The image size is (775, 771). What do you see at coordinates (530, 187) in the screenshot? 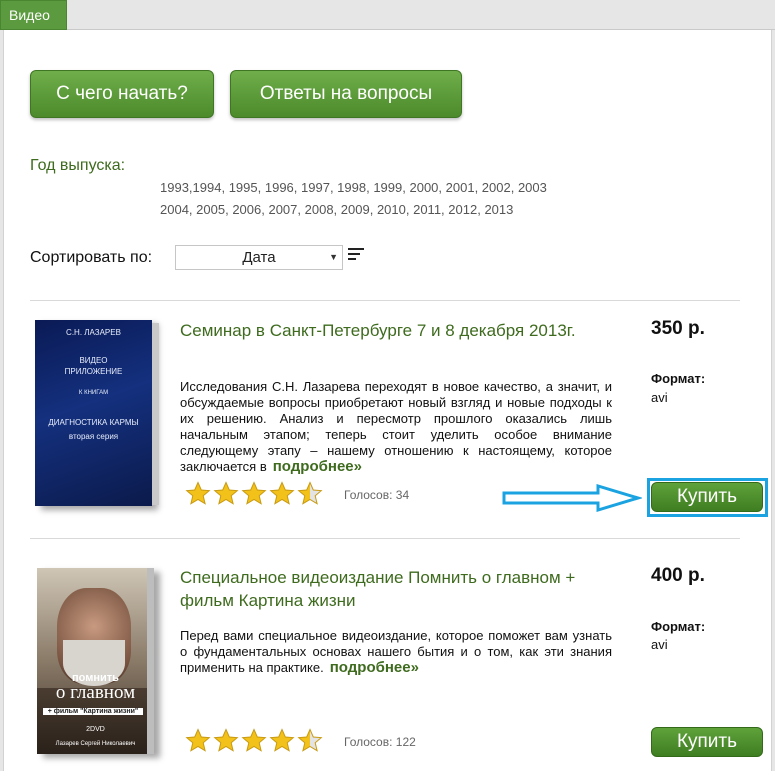
I see `year-link: 2003` at bounding box center [530, 187].